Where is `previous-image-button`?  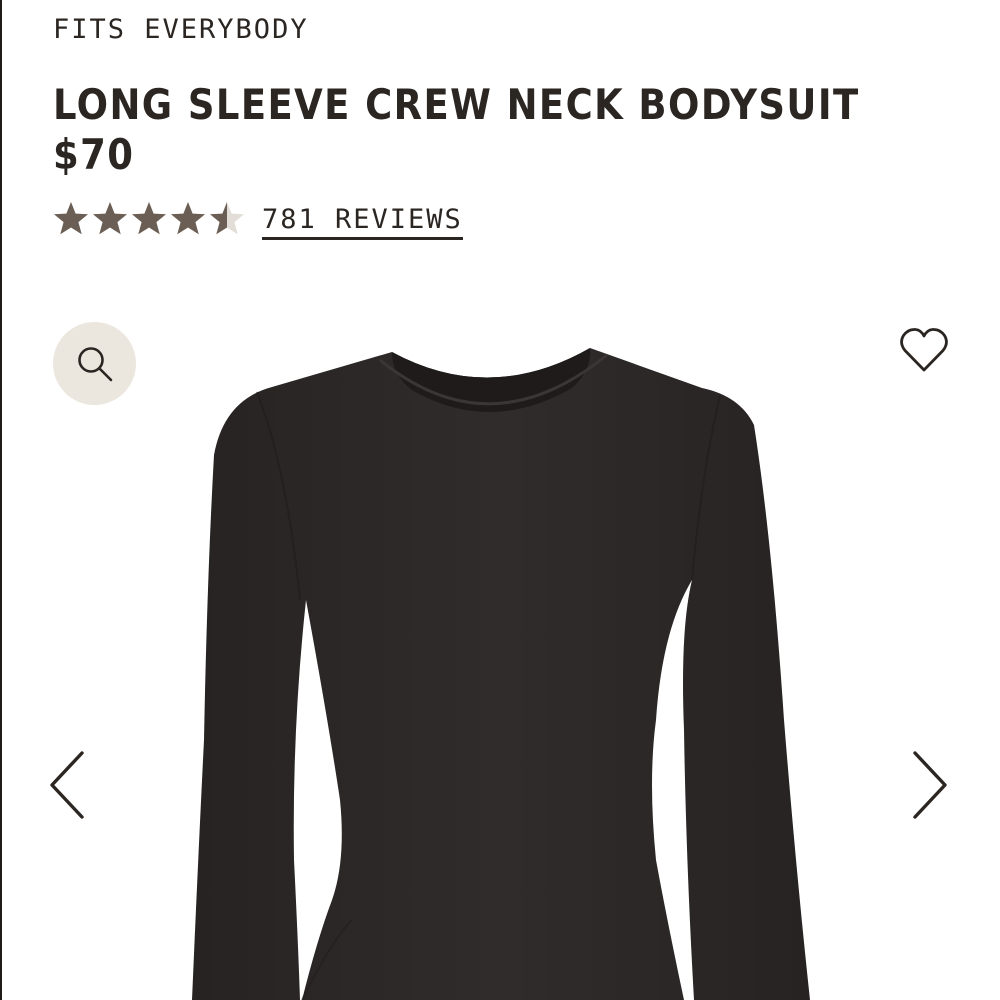
previous-image-button is located at coordinates (67, 785).